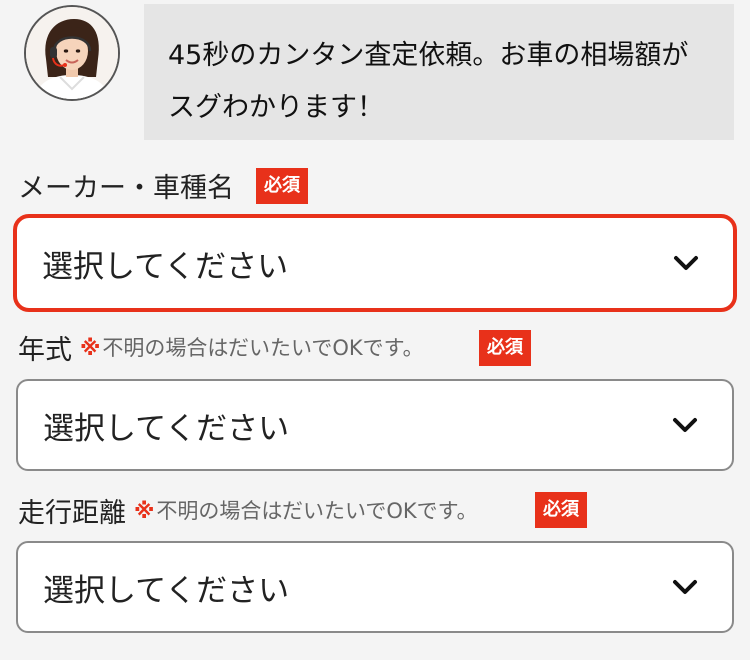 This screenshot has height=660, width=750. Describe the element at coordinates (375, 587) in the screenshot. I see `mileage-select: 選択してください` at that location.